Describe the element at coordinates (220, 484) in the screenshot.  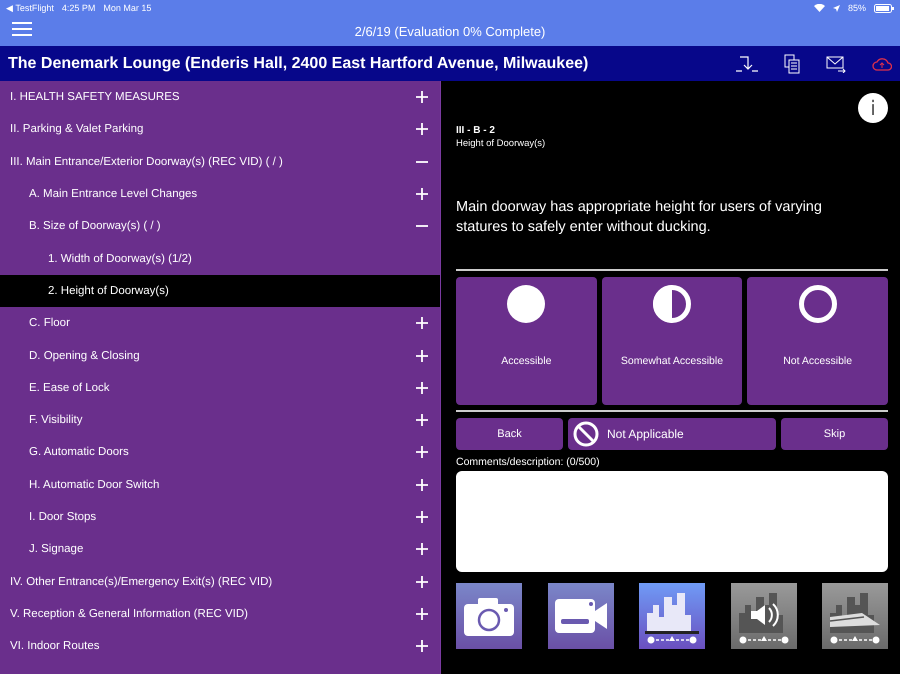
I see `sidebar-item: H. Automatic Door Switch` at that location.